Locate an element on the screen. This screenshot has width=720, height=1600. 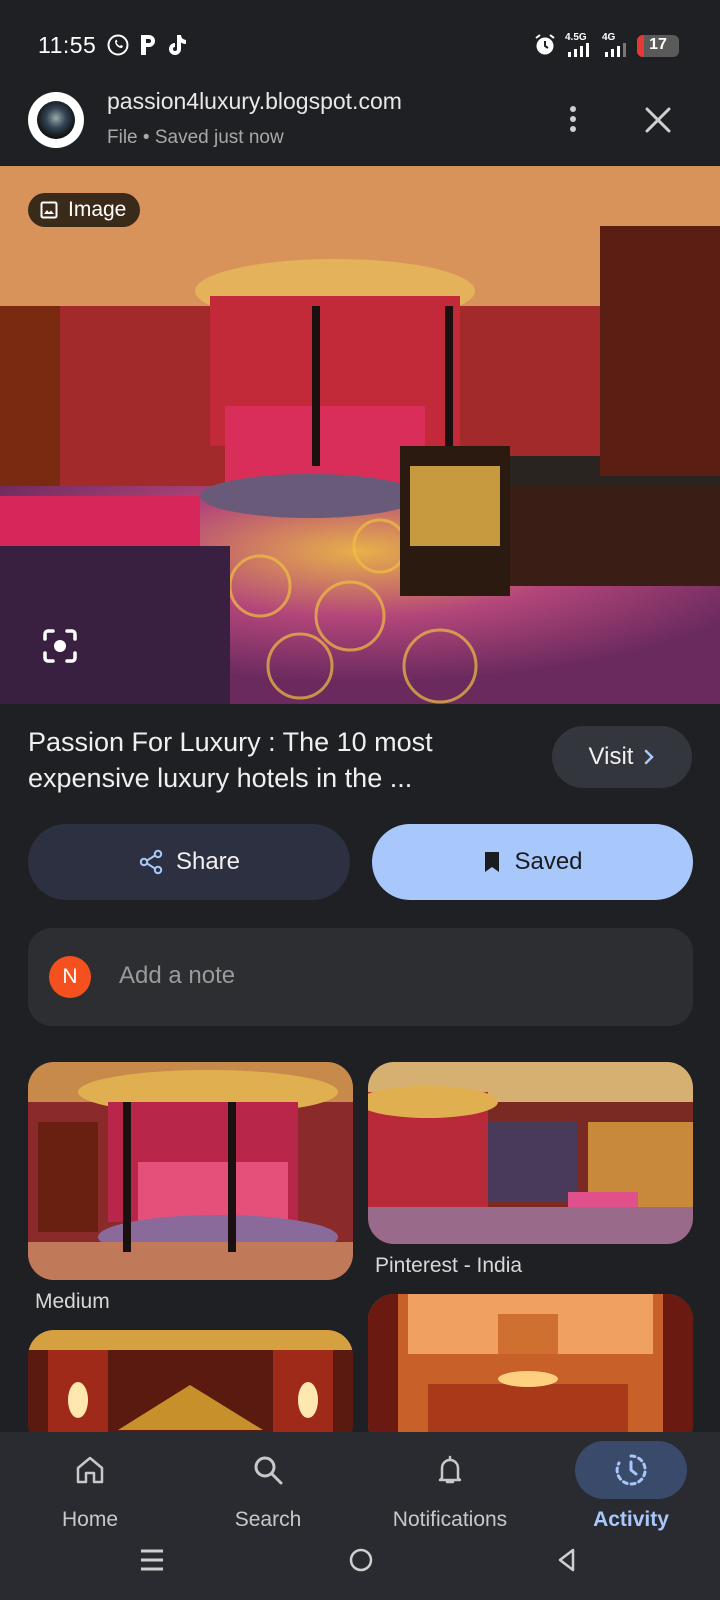
signal-icon-1: 4.5G is located at coordinates (580, 45).